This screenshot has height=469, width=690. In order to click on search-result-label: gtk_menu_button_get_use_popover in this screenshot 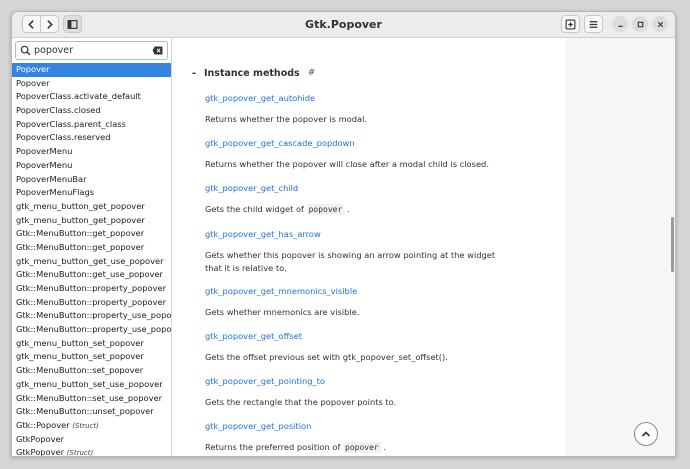, I will do `click(90, 260)`.